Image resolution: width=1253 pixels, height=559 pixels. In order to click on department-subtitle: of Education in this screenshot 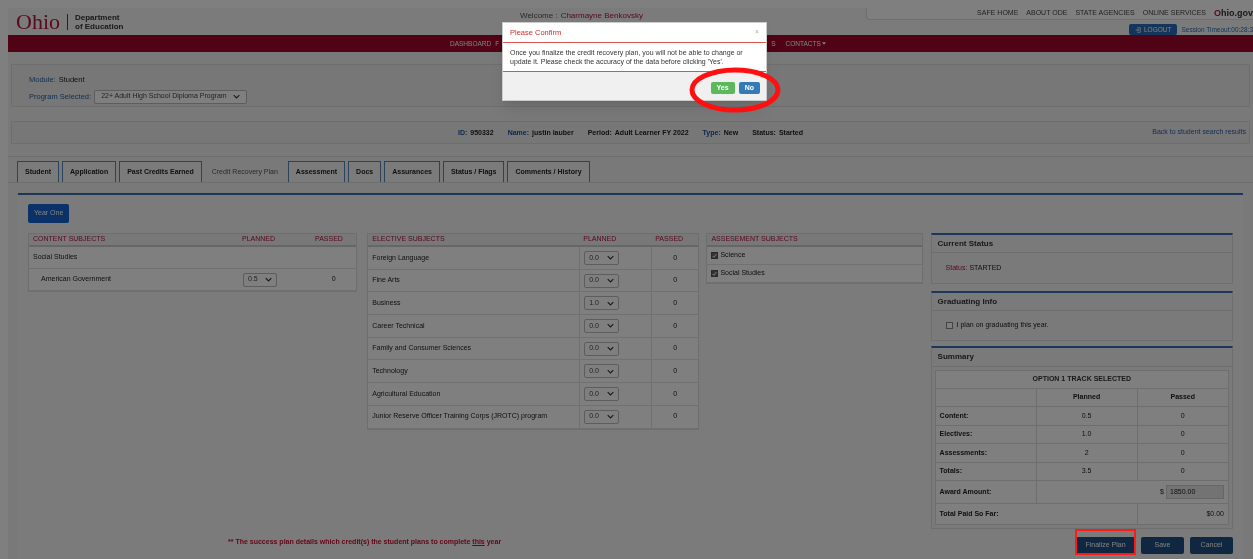, I will do `click(99, 26)`.